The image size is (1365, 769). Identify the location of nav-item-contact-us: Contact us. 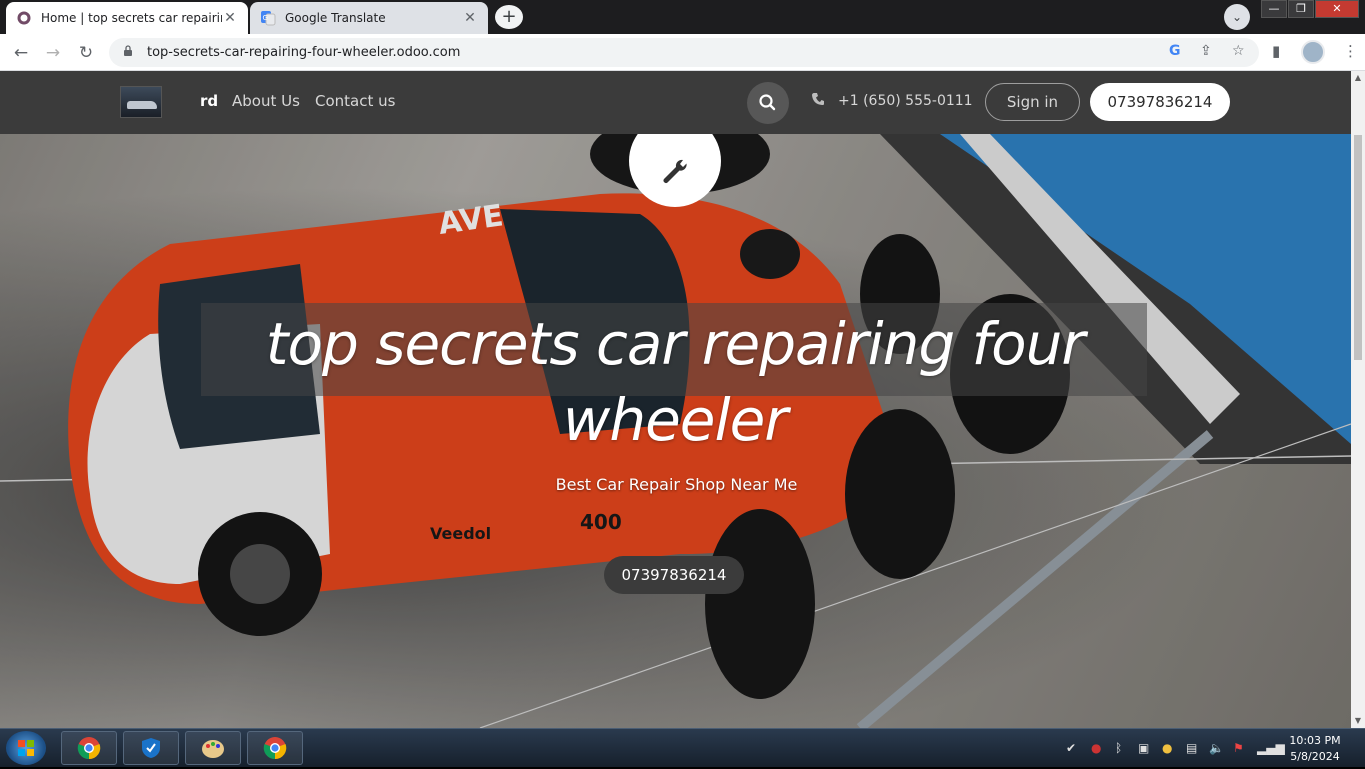
(355, 101).